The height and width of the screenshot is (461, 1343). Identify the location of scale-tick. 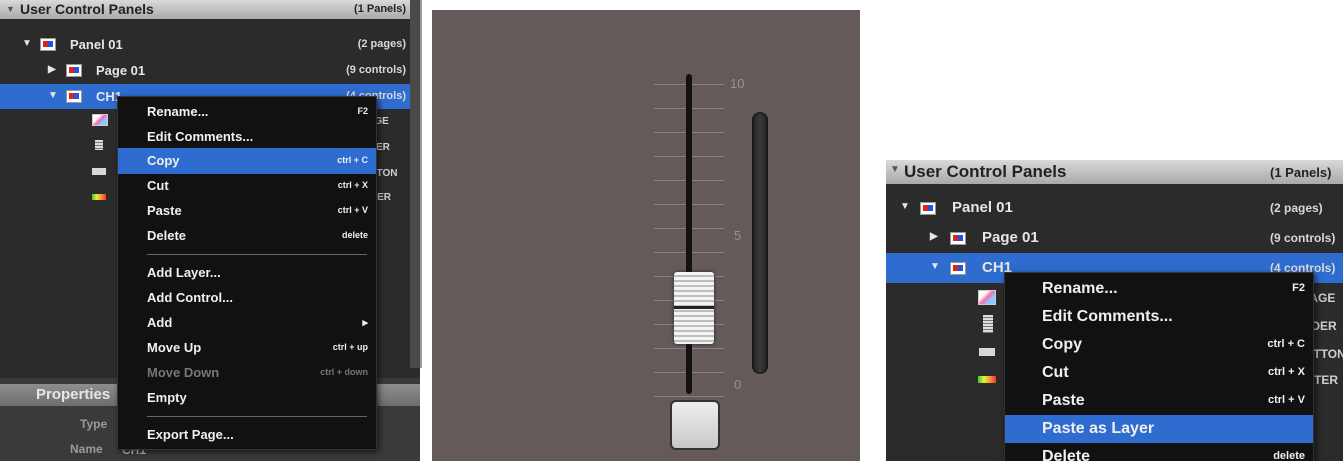
(689, 396).